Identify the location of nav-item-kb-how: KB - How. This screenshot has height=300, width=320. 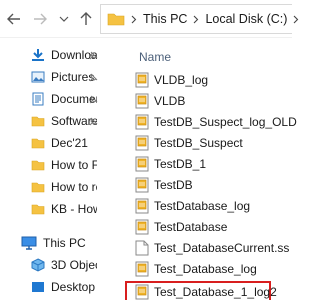
(60, 209).